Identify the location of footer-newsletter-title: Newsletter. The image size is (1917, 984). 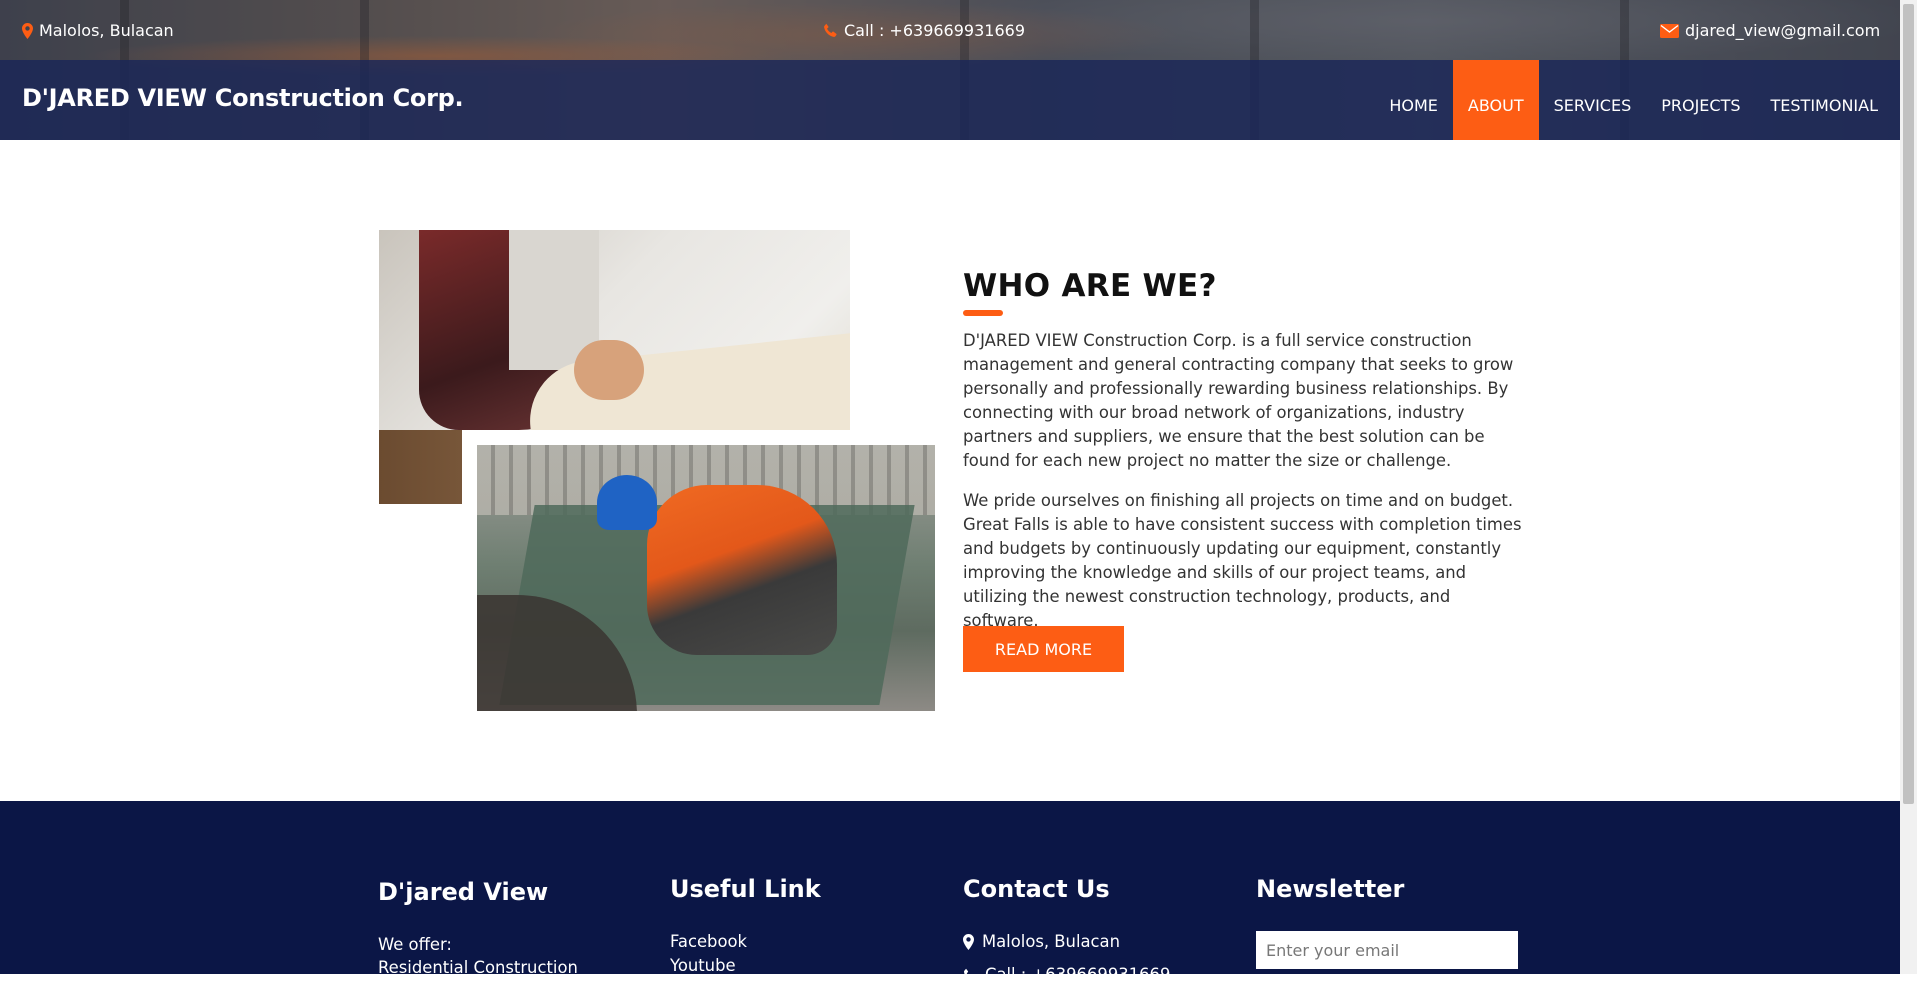
(1330, 889).